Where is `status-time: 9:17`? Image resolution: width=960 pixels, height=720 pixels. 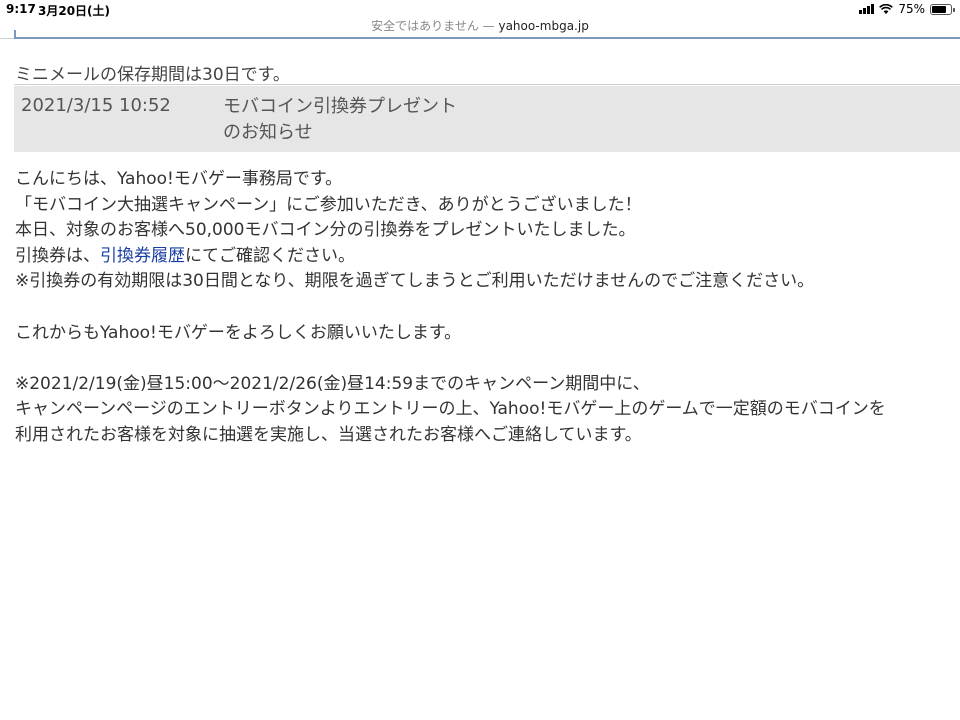
status-time: 9:17 is located at coordinates (21, 9).